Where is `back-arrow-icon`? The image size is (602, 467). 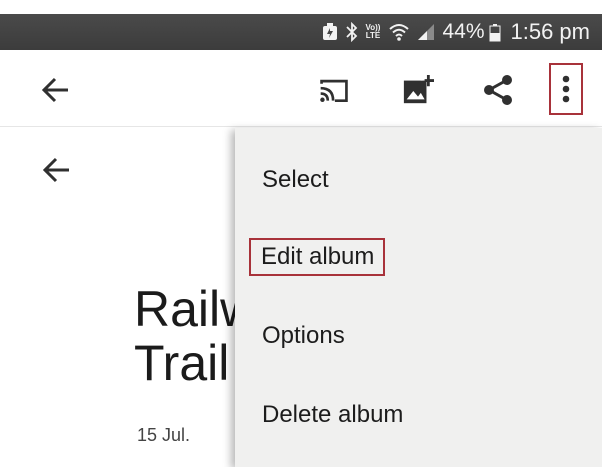
back-arrow-icon is located at coordinates (56, 90).